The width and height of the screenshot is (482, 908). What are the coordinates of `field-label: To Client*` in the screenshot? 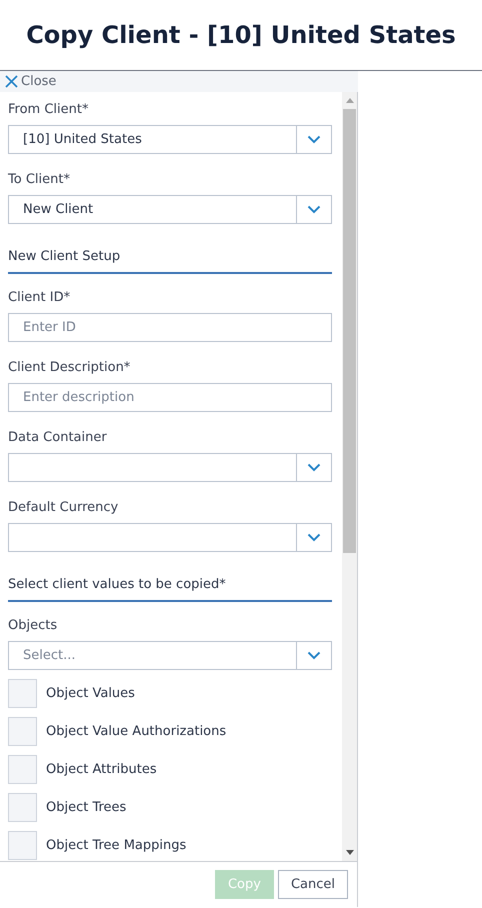 It's located at (39, 180).